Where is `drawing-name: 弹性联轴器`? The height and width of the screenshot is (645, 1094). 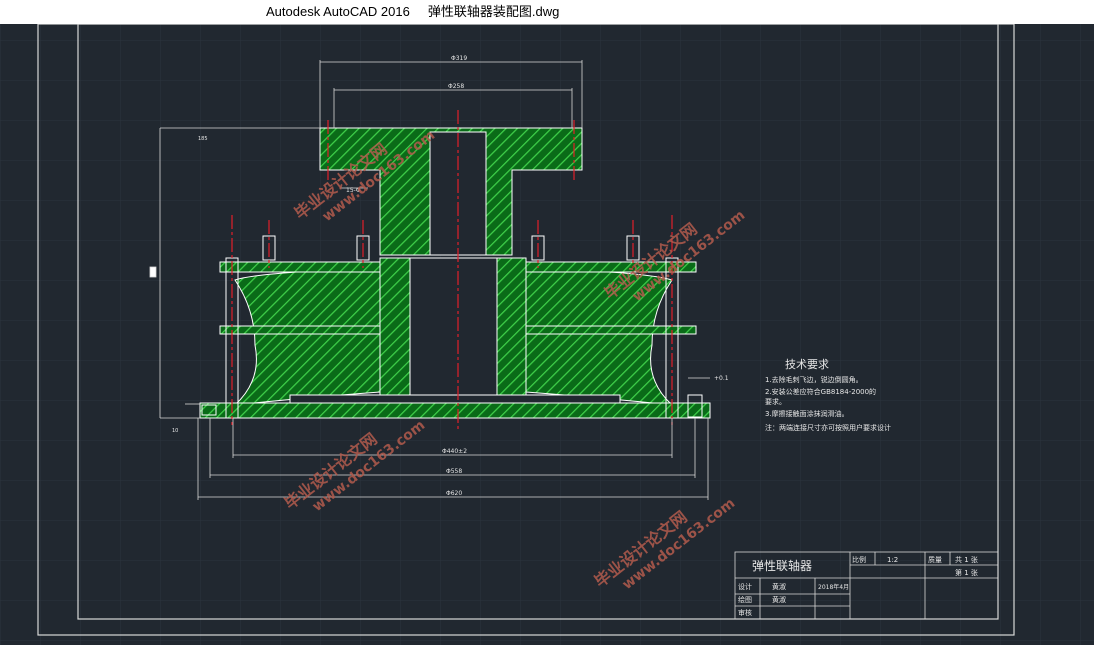 drawing-name: 弹性联轴器 is located at coordinates (782, 565).